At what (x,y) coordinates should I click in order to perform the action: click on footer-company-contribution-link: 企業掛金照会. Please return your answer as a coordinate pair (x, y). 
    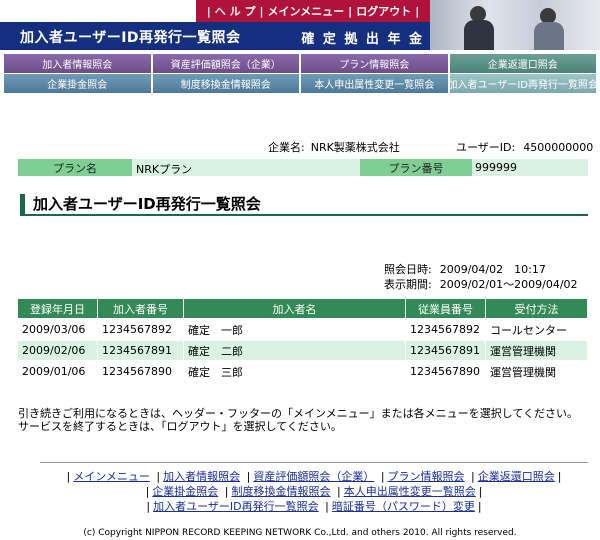
    Looking at the image, I should click on (185, 491).